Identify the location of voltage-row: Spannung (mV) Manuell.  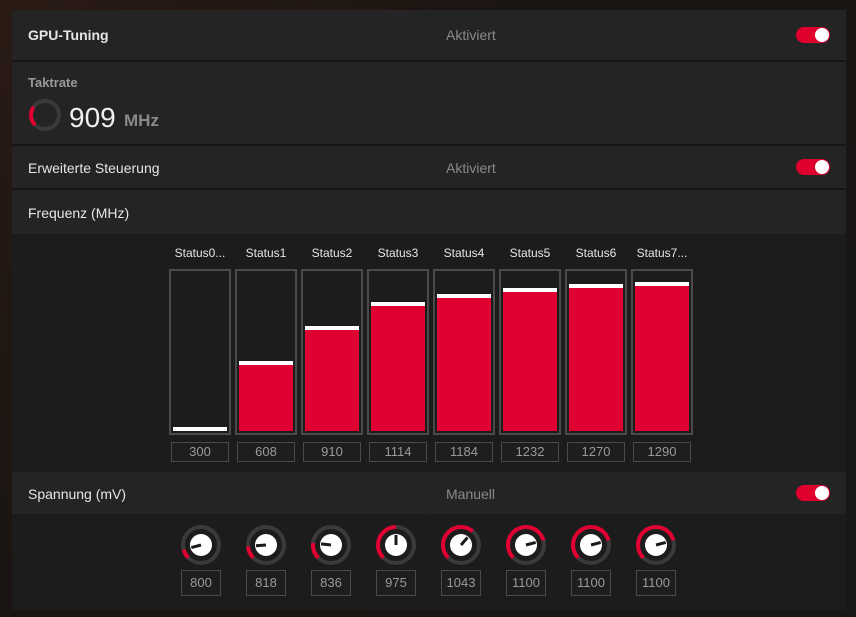
(429, 493).